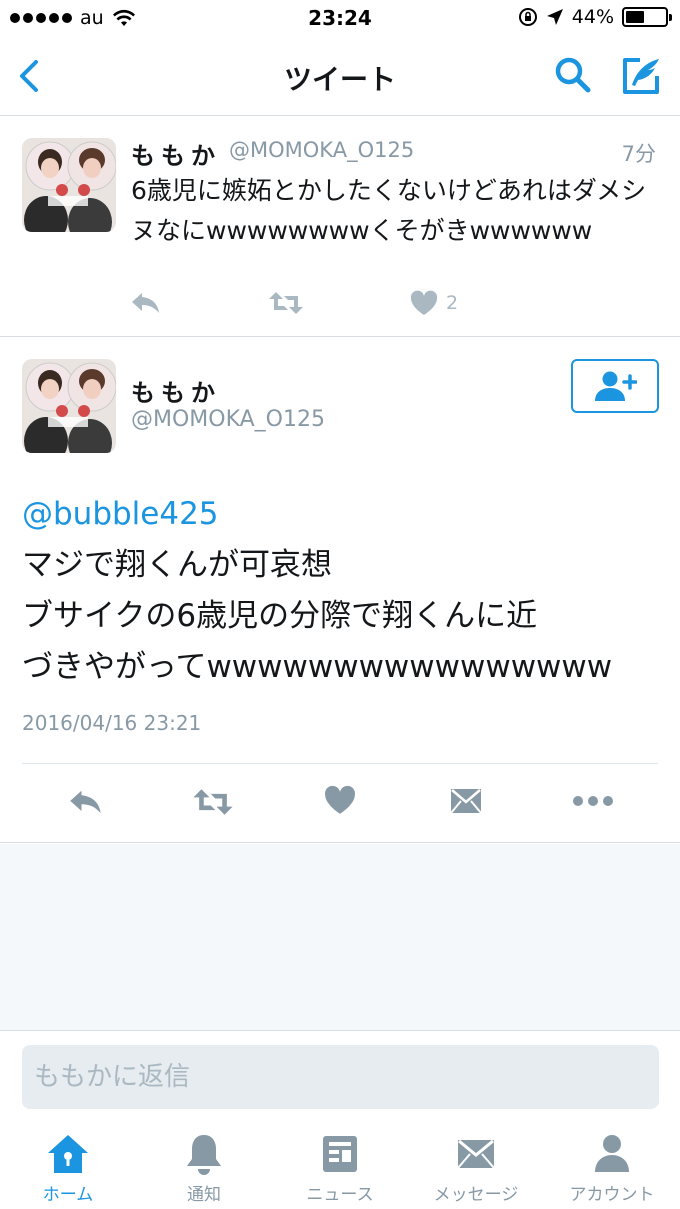 The height and width of the screenshot is (1209, 680). Describe the element at coordinates (340, 19) in the screenshot. I see `status-bar: au 23:24 44%` at that location.